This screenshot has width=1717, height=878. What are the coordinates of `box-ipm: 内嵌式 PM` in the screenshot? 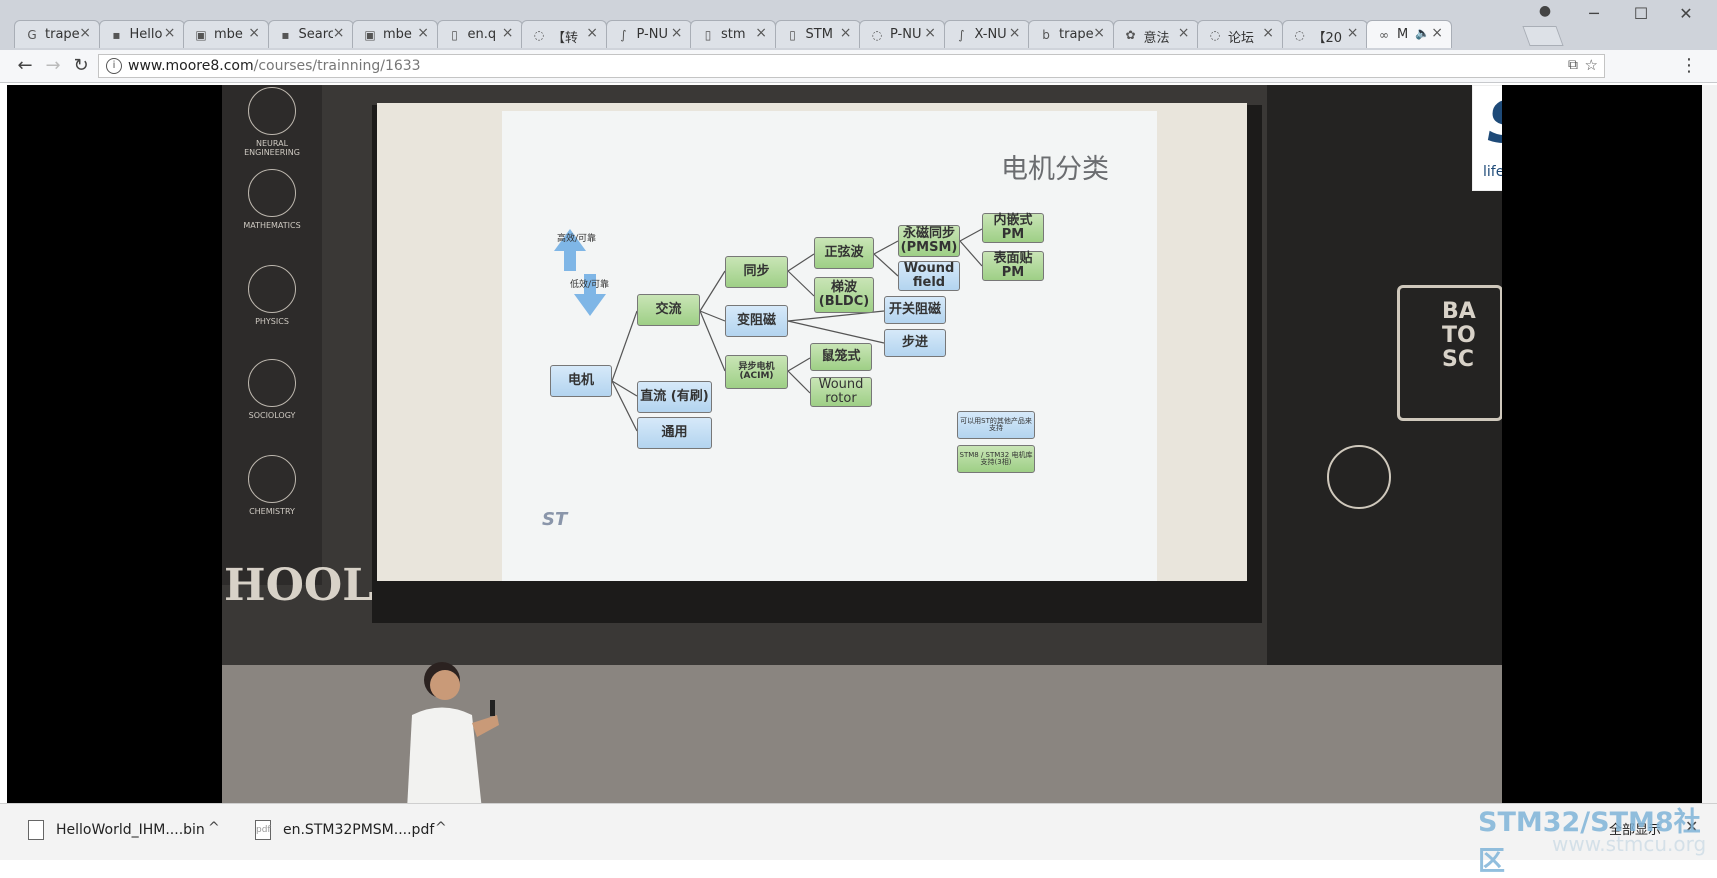 It's located at (1013, 228).